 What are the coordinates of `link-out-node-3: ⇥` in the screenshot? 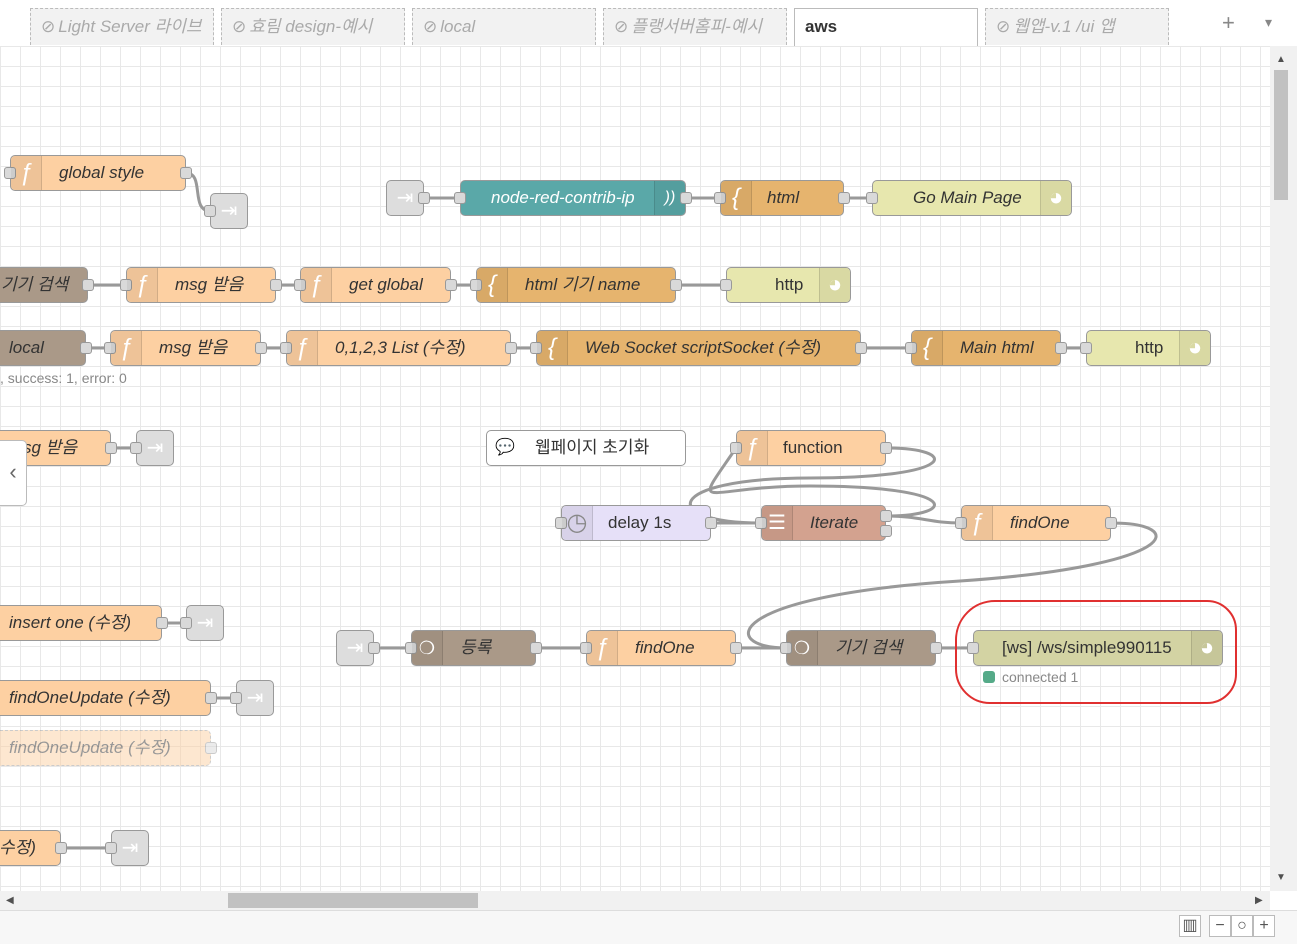 It's located at (202, 623).